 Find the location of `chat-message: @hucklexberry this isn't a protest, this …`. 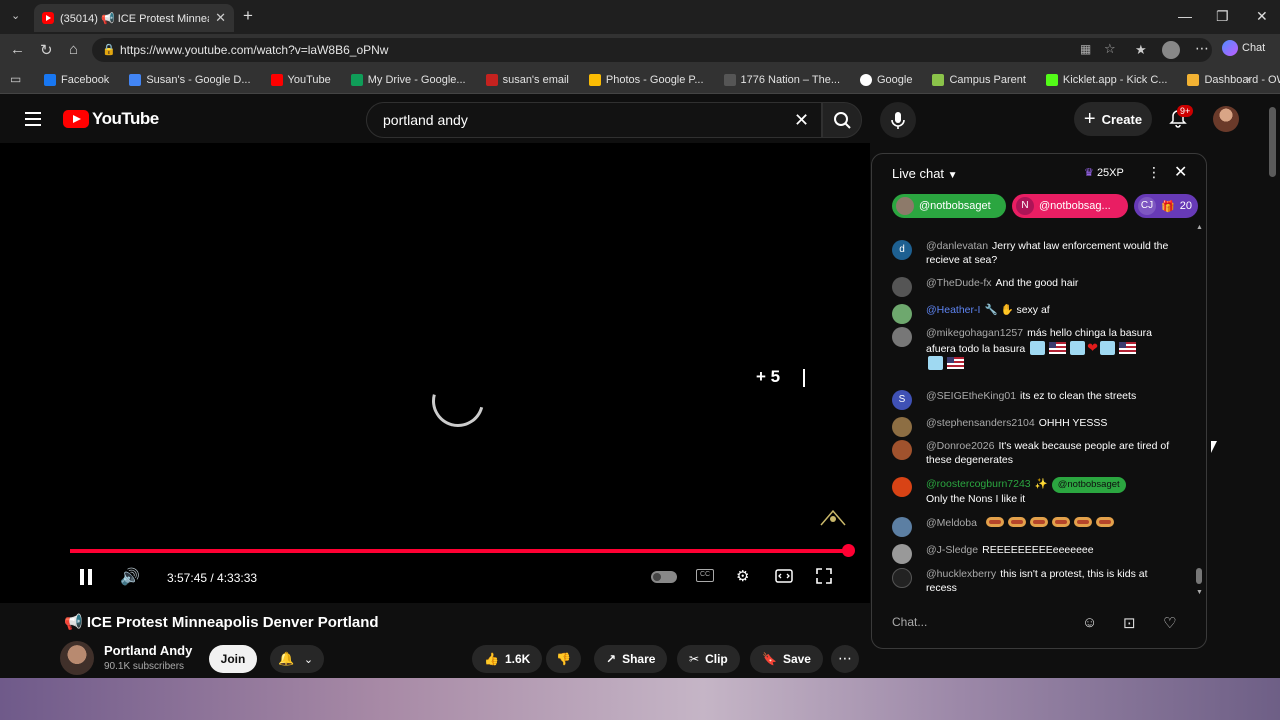

chat-message: @hucklexberry this isn't a protest, this … is located at coordinates (1042, 581).